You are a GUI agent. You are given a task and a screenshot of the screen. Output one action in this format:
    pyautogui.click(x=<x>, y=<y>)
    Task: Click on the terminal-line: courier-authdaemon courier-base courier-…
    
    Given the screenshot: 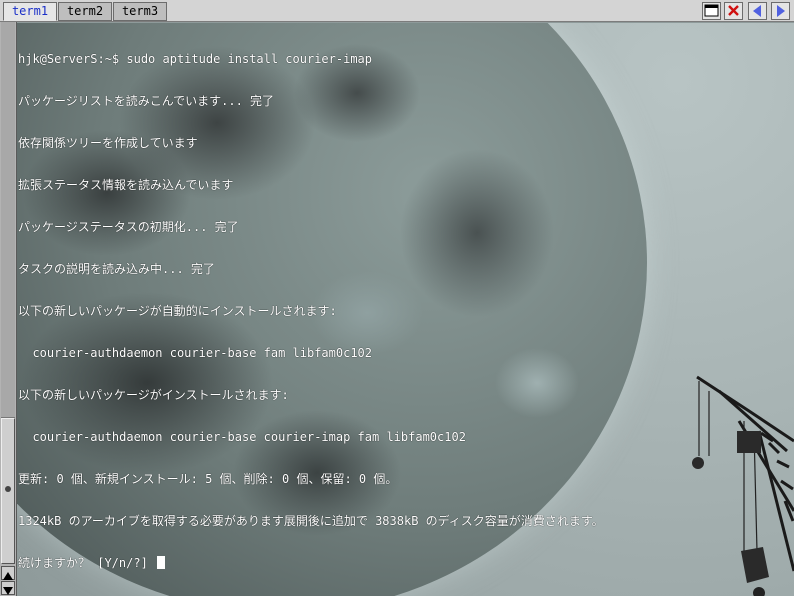 What is the action you would take?
    pyautogui.click(x=242, y=437)
    